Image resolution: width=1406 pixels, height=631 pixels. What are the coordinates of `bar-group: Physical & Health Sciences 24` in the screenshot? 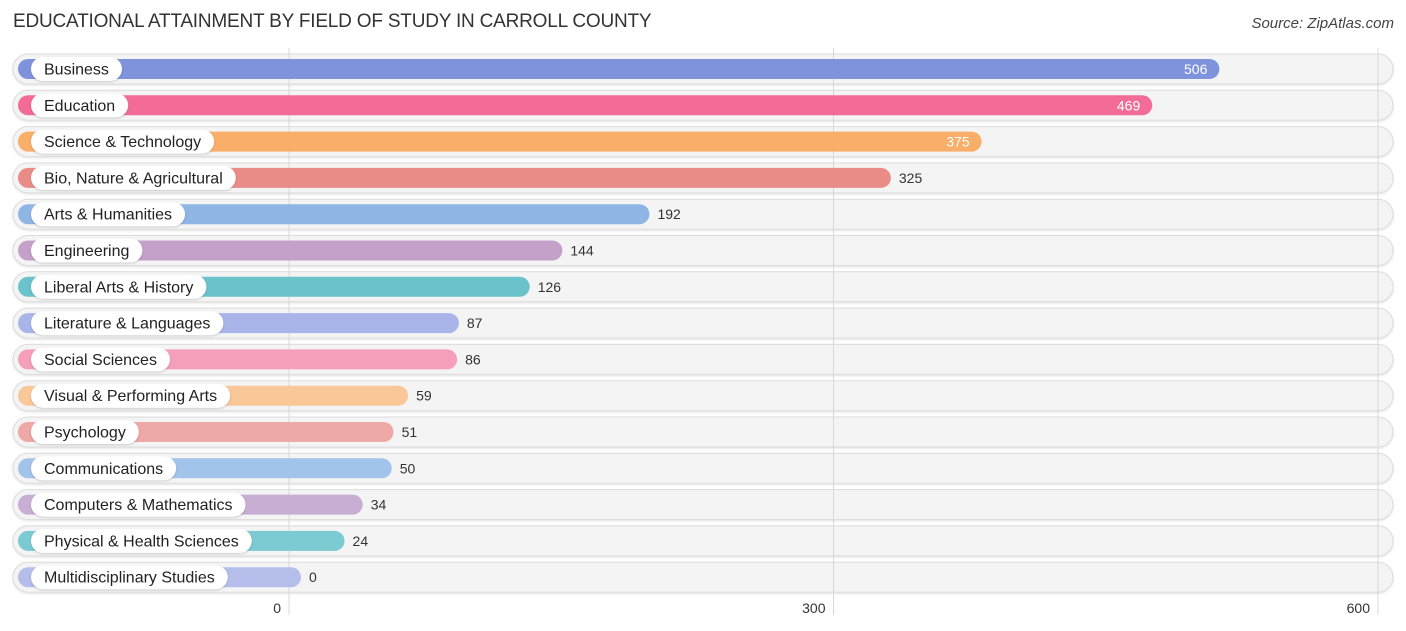 It's located at (193, 540).